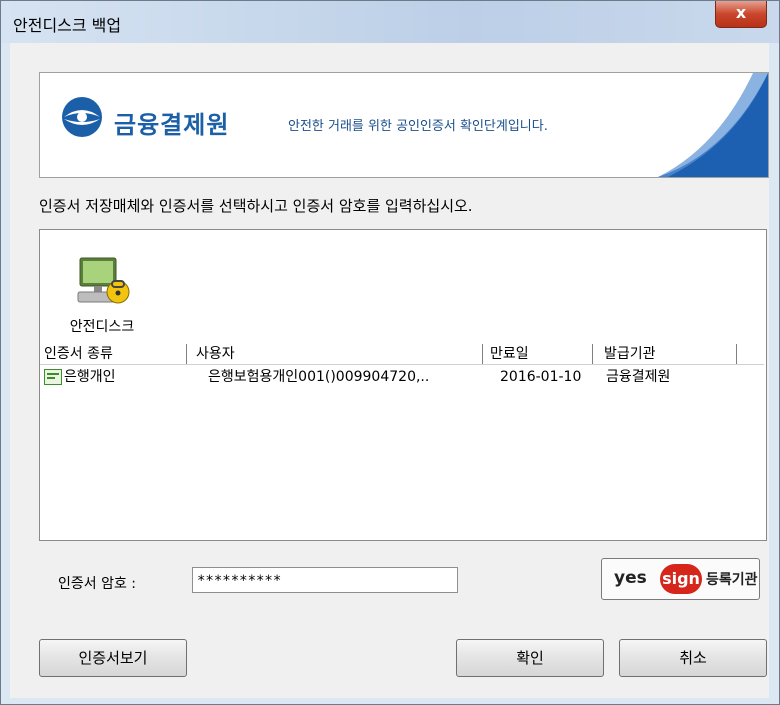 The width and height of the screenshot is (780, 705). I want to click on column-header-issuer: 발급기관, so click(668, 354).